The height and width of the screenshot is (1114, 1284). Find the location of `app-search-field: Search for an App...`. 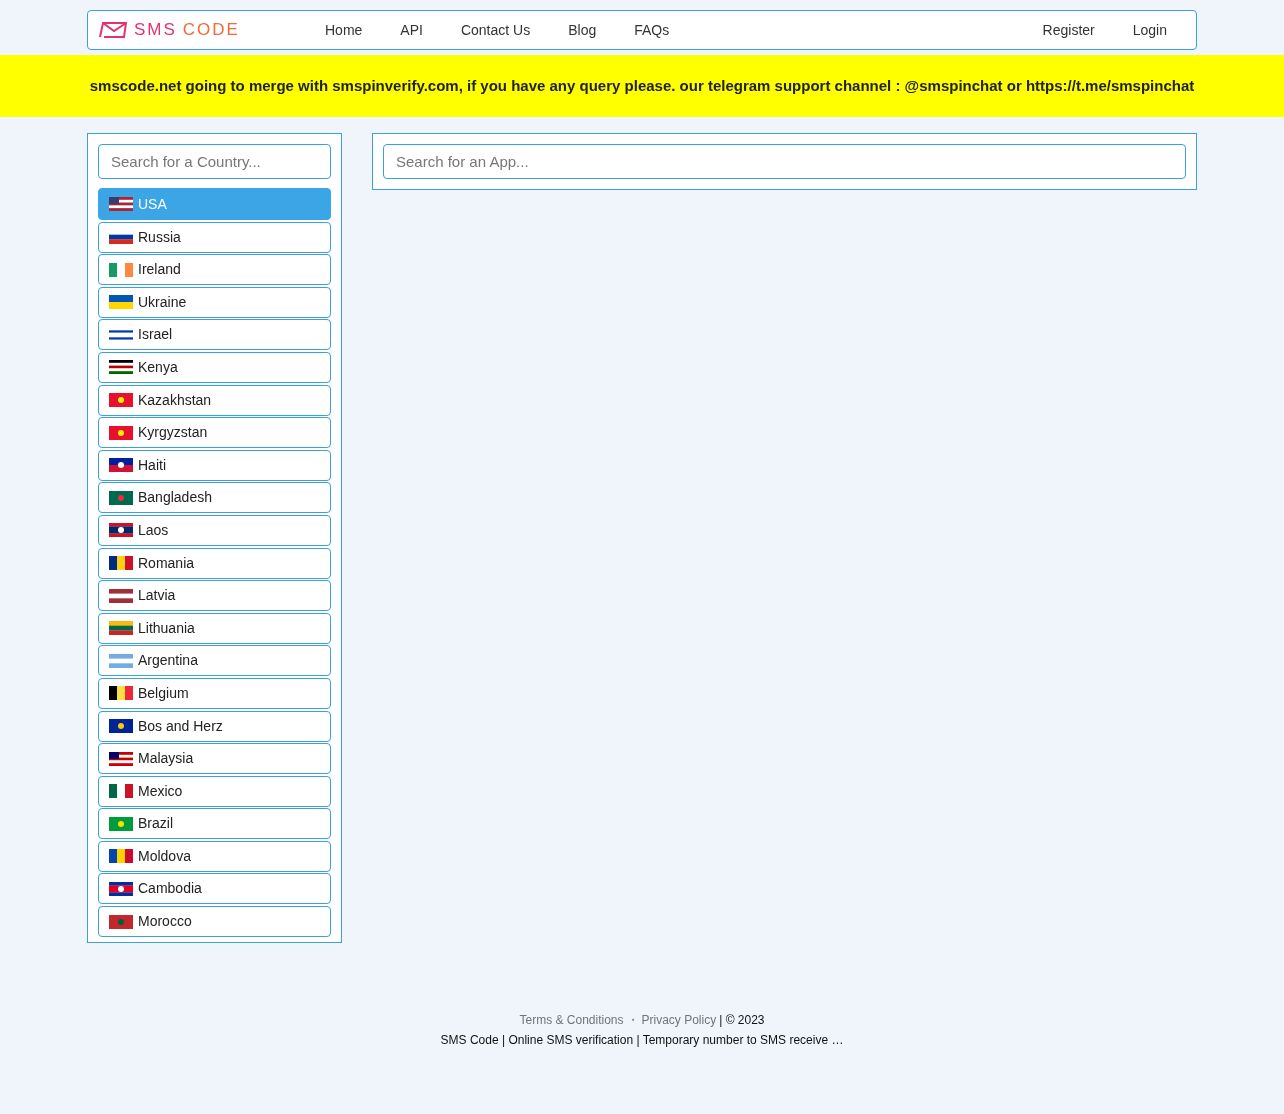

app-search-field: Search for an App... is located at coordinates (784, 161).